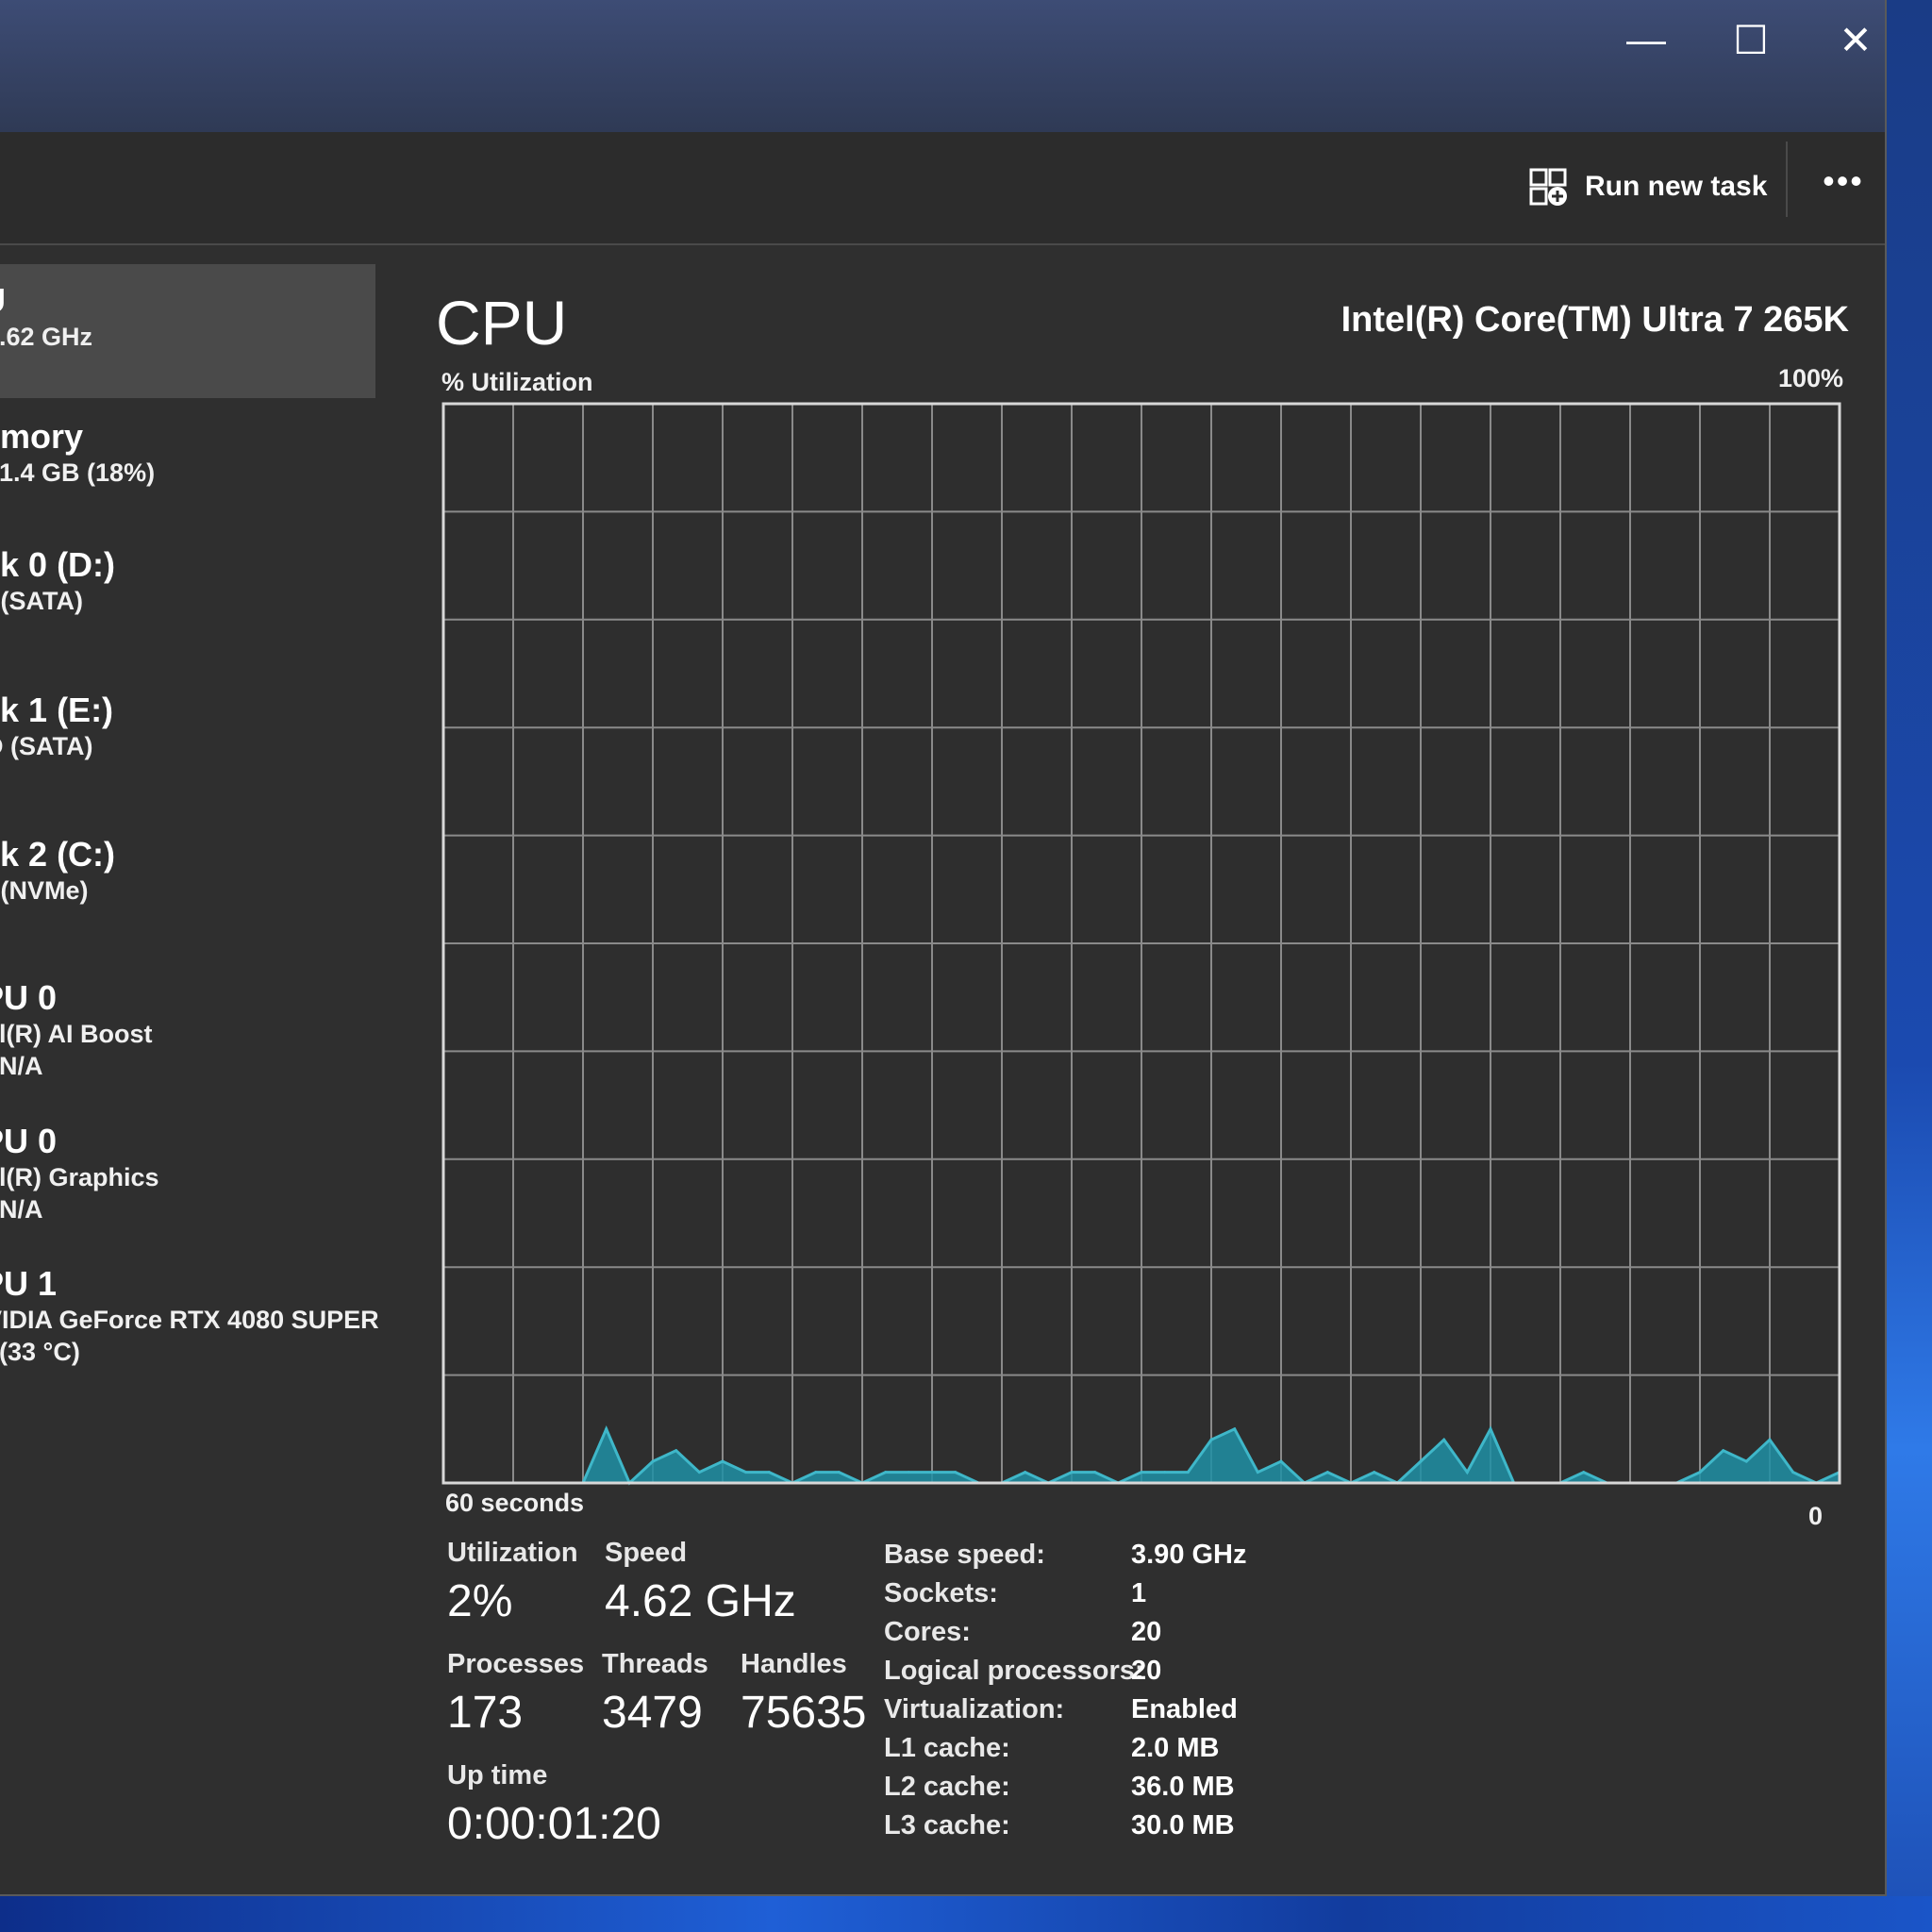 This screenshot has height=1932, width=1932. Describe the element at coordinates (1648, 186) in the screenshot. I see `run-new-task-button: Run new task` at that location.